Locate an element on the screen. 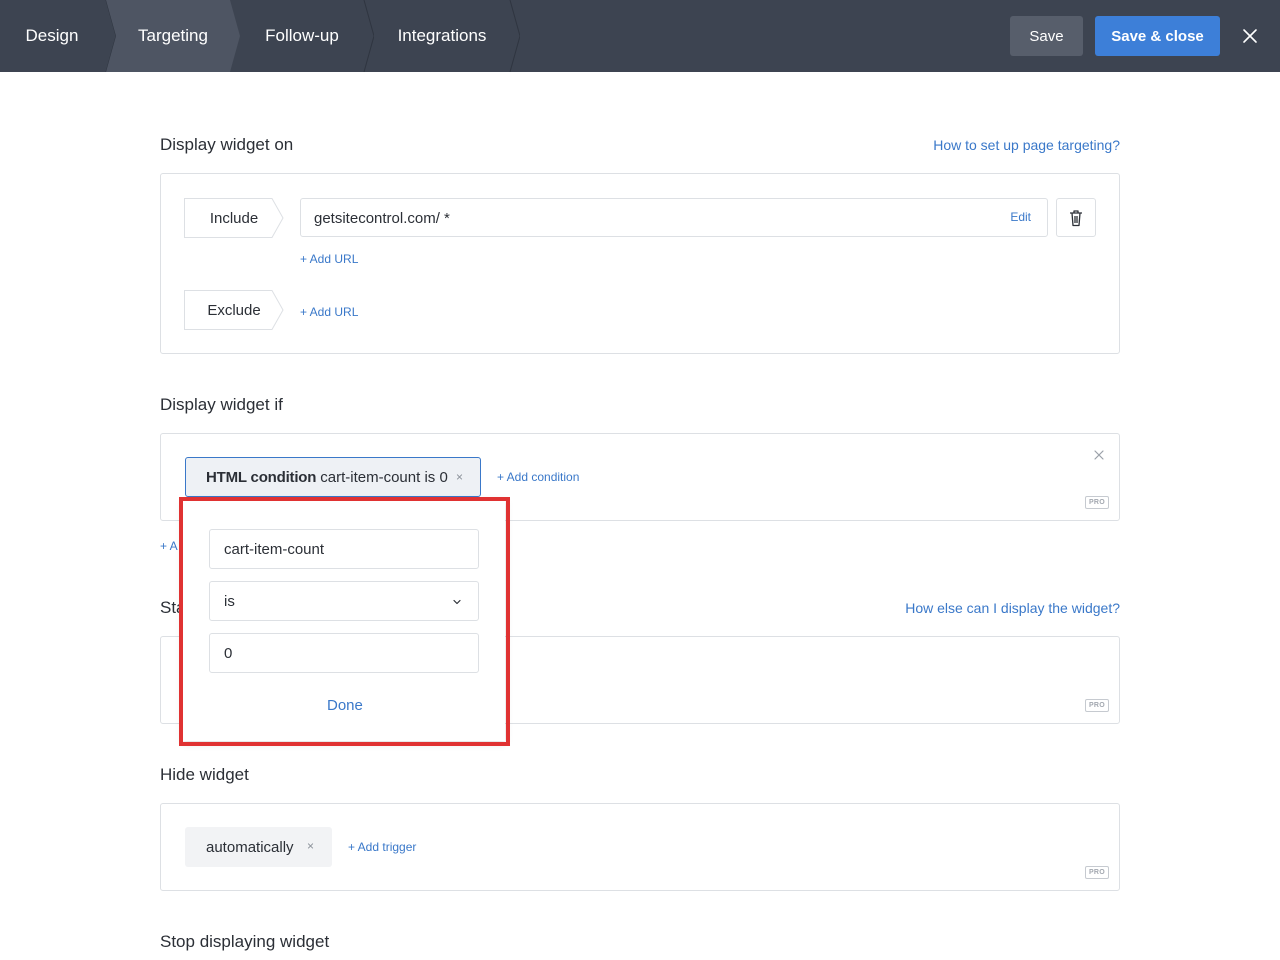  tab-targeting-label: Targeting is located at coordinates (173, 35).